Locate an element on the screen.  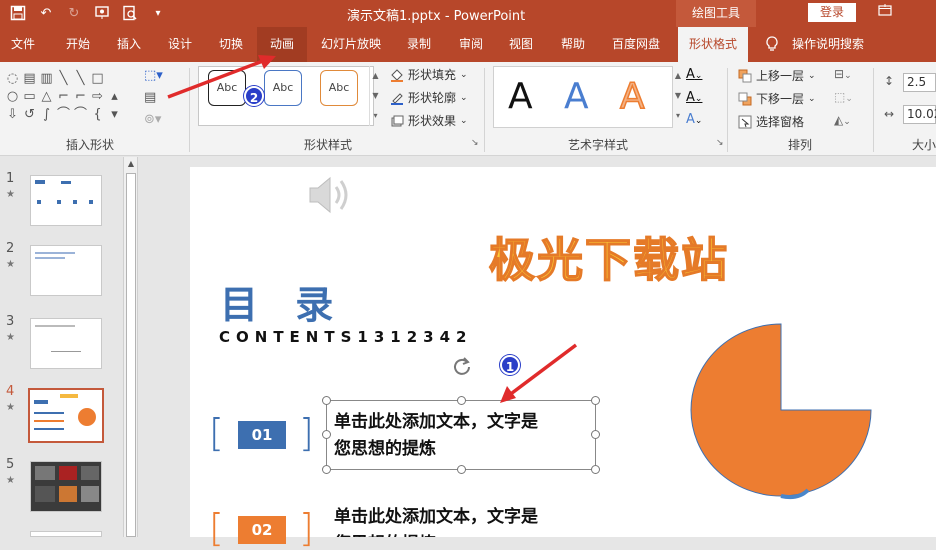
shape-elbow-icon: ⌐ is located at coordinates (63, 97).